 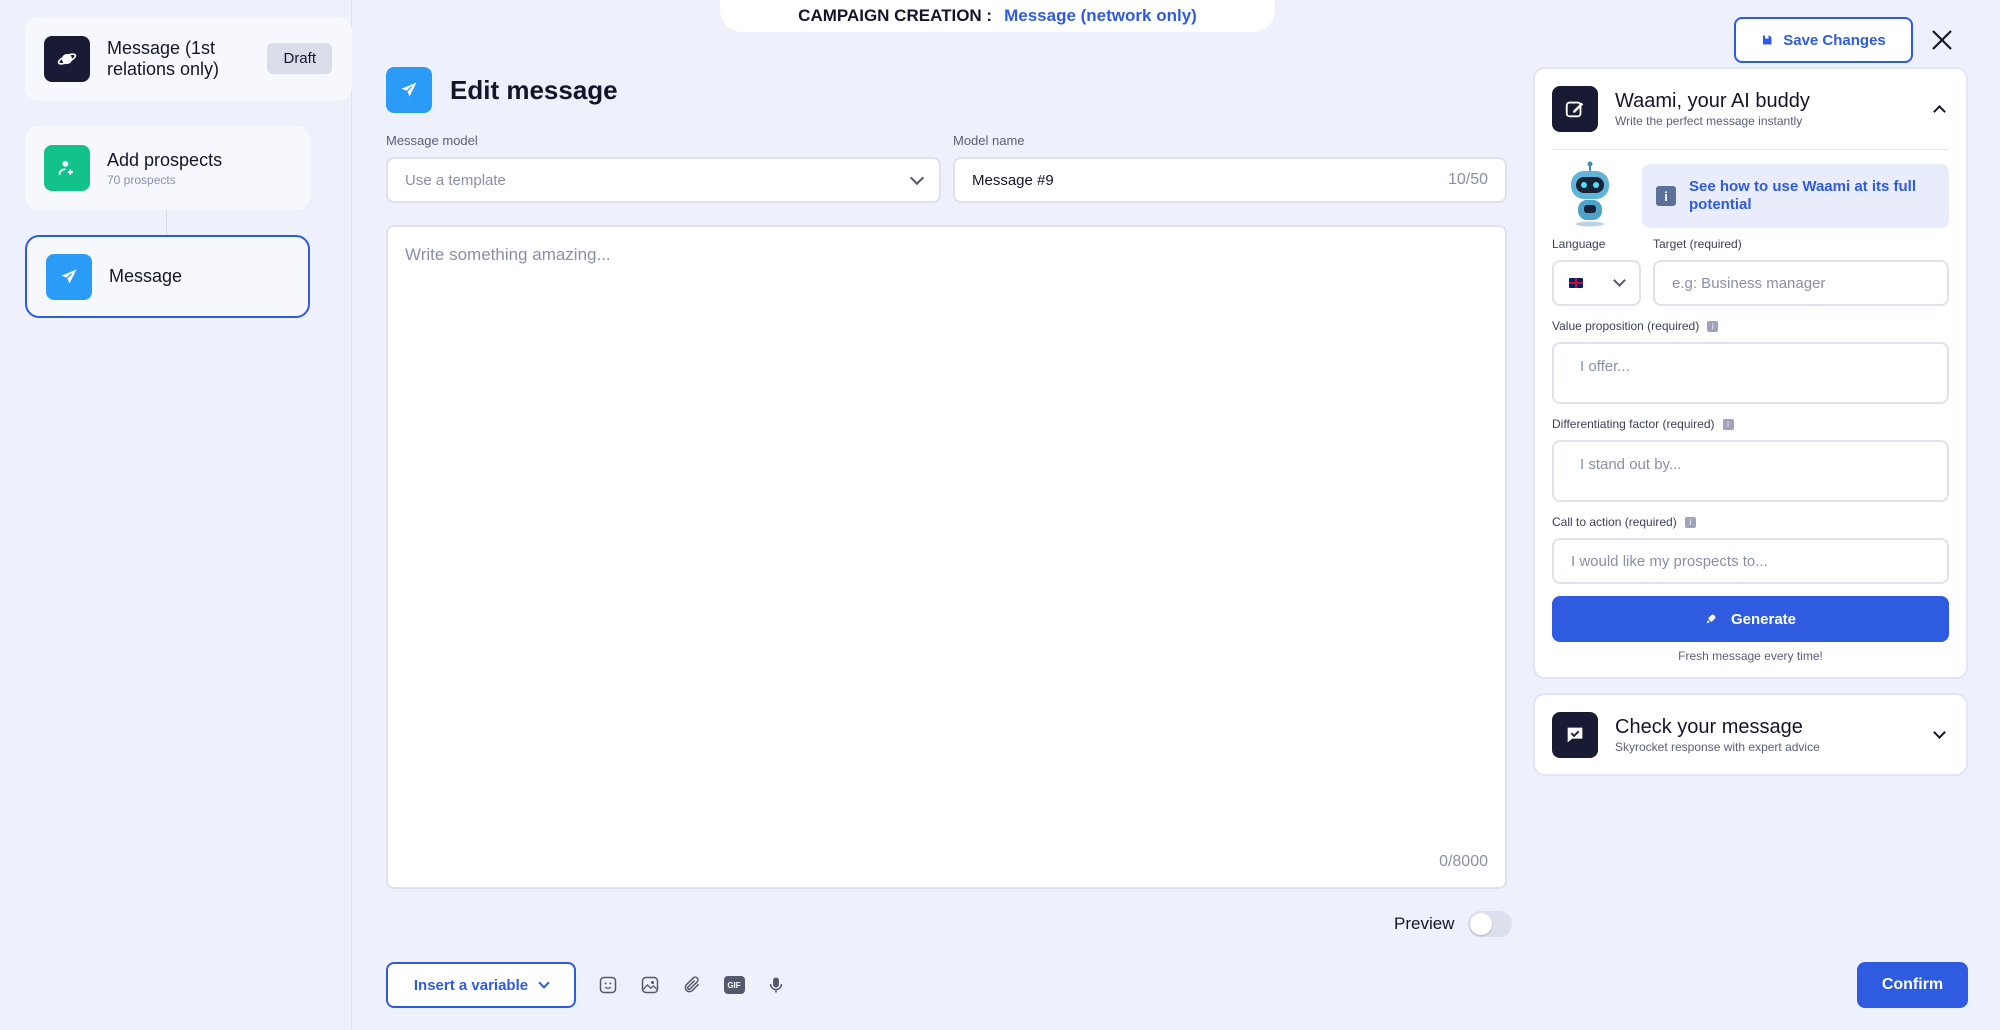 I want to click on call-to-action-text: Call to action (required), so click(x=1614, y=522).